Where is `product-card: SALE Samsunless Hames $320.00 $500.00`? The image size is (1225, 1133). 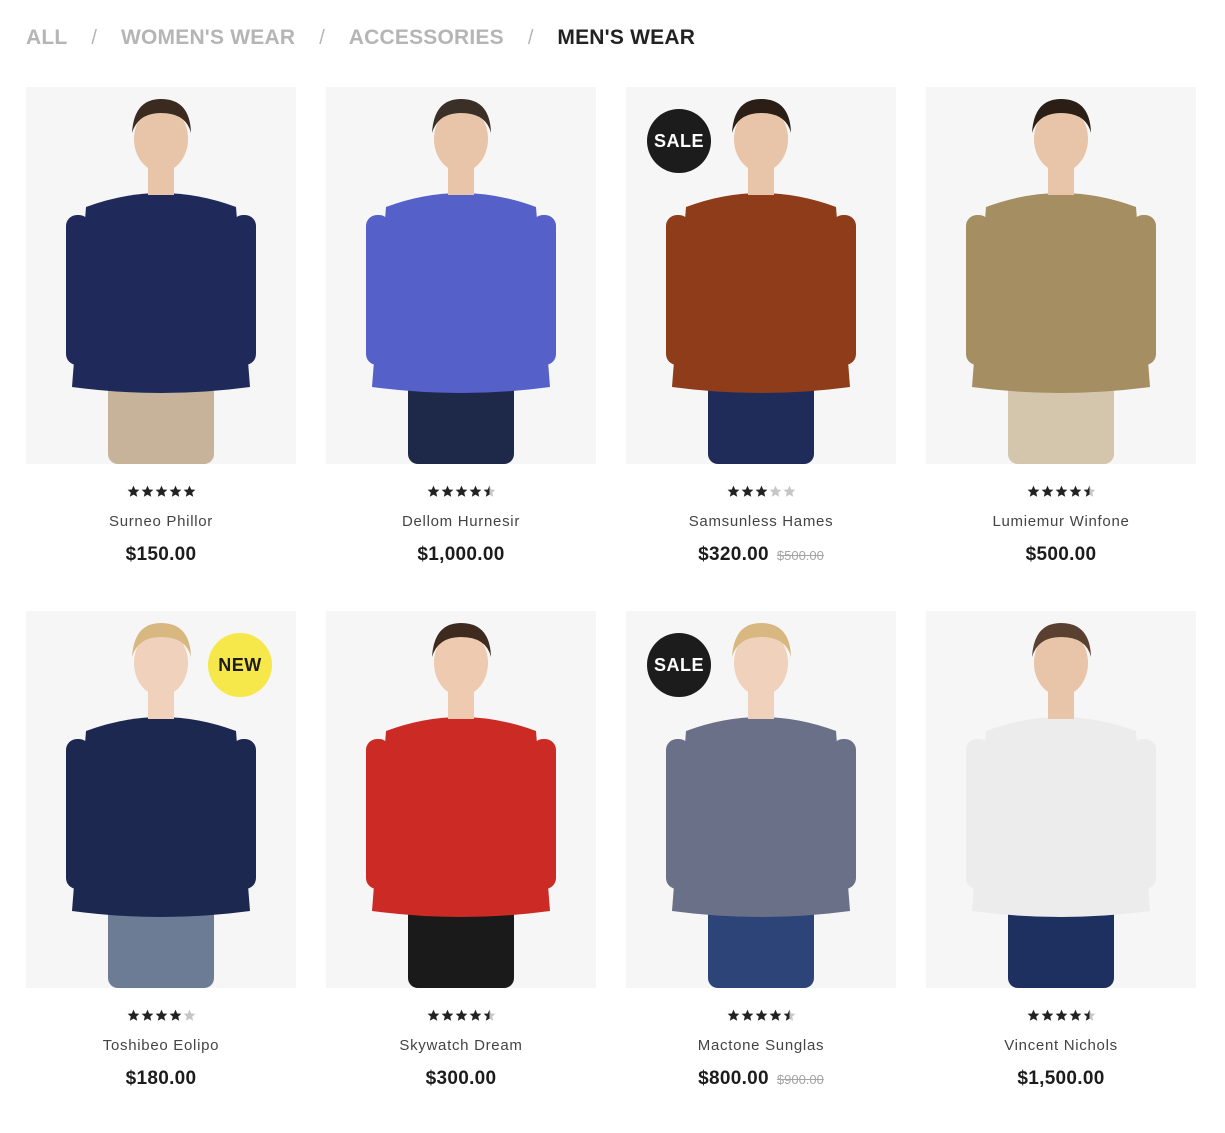 product-card: SALE Samsunless Hames $320.00 $500.00 is located at coordinates (761, 332).